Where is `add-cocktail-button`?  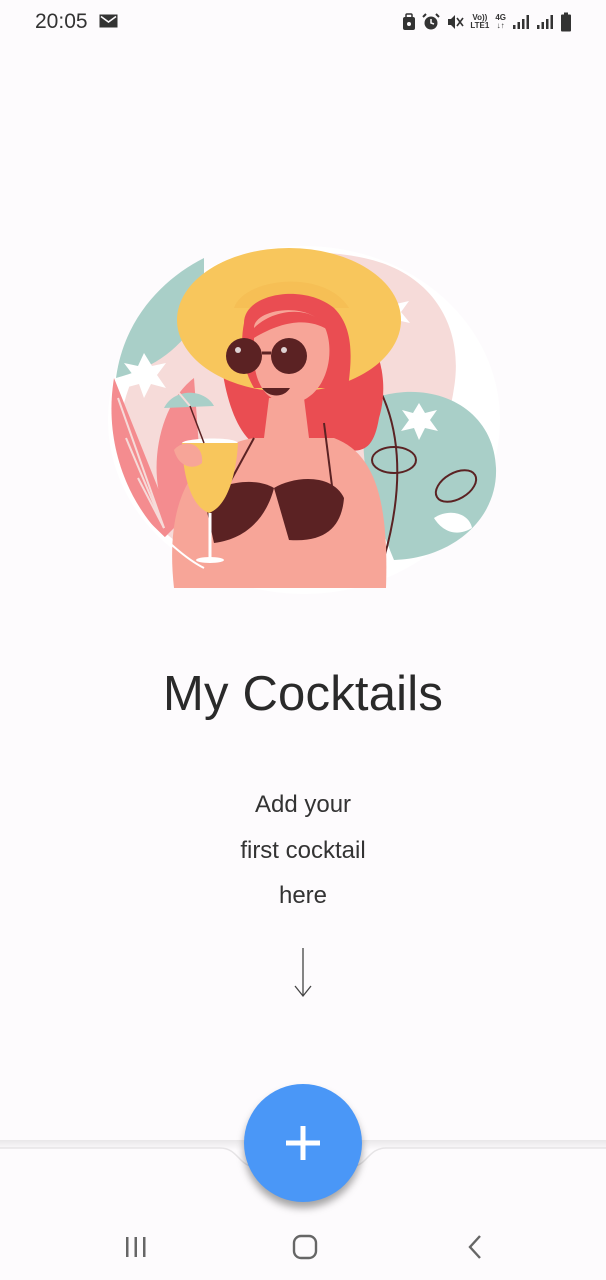 add-cocktail-button is located at coordinates (303, 1143).